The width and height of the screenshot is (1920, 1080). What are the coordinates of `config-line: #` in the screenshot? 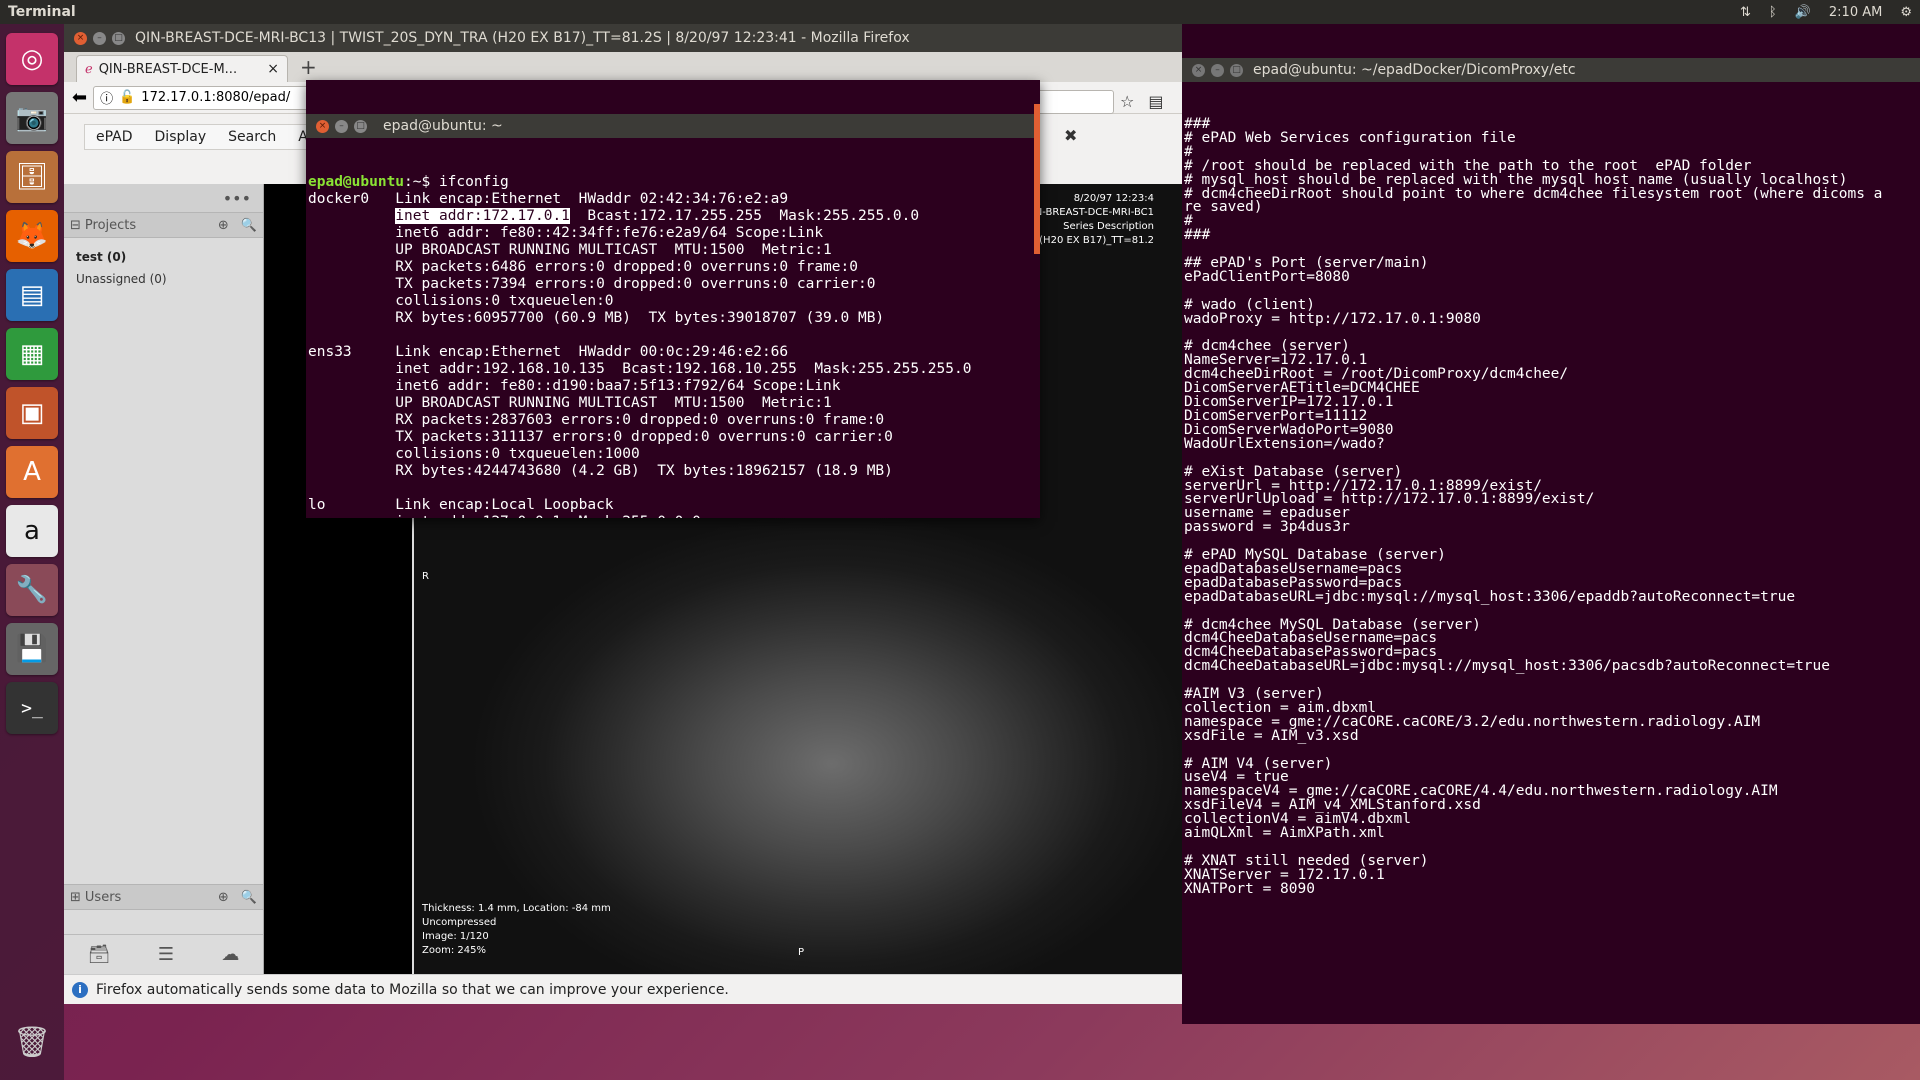 It's located at (1188, 221).